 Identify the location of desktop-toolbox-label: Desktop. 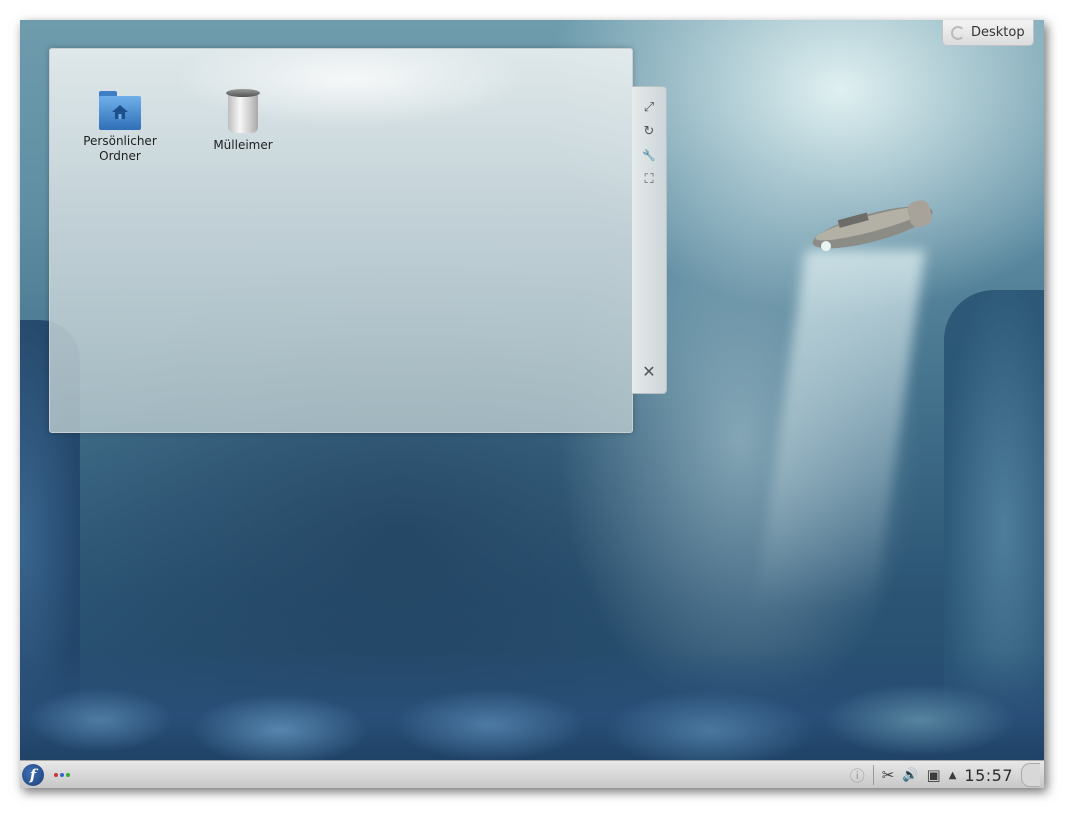
(998, 32).